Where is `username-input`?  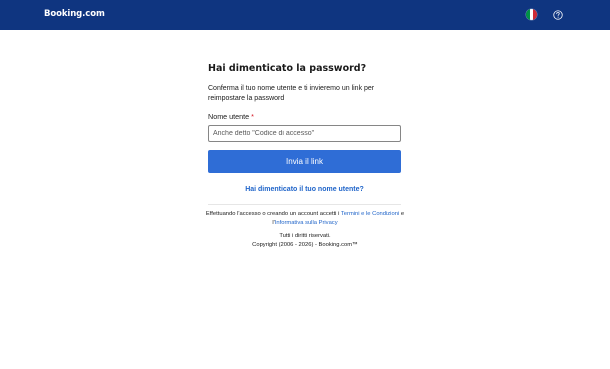
username-input is located at coordinates (304, 133).